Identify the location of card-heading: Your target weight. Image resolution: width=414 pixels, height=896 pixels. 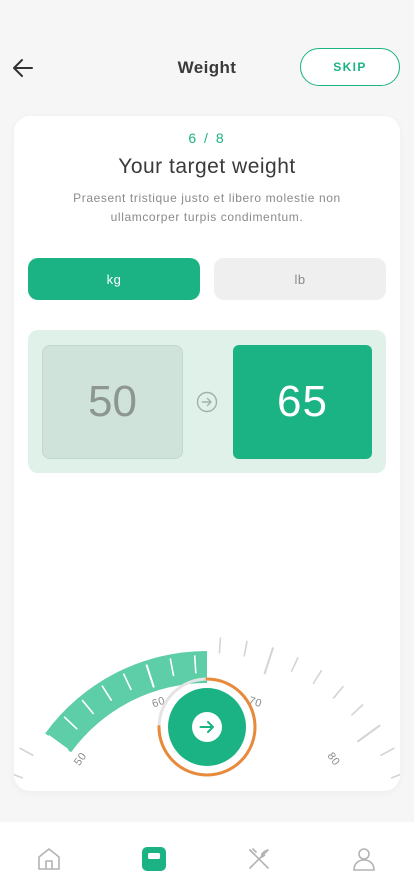
(207, 166).